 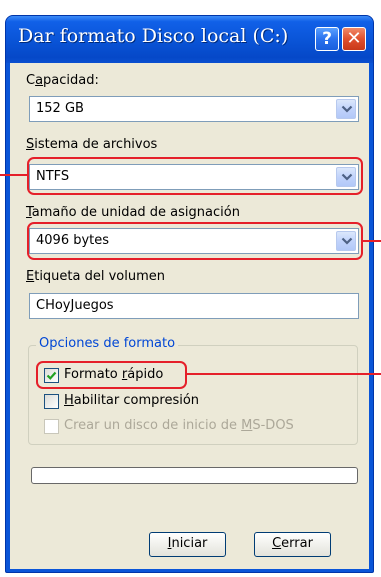 What do you see at coordinates (96, 276) in the screenshot?
I see `volume-label-label: Etiqueta del volumen` at bounding box center [96, 276].